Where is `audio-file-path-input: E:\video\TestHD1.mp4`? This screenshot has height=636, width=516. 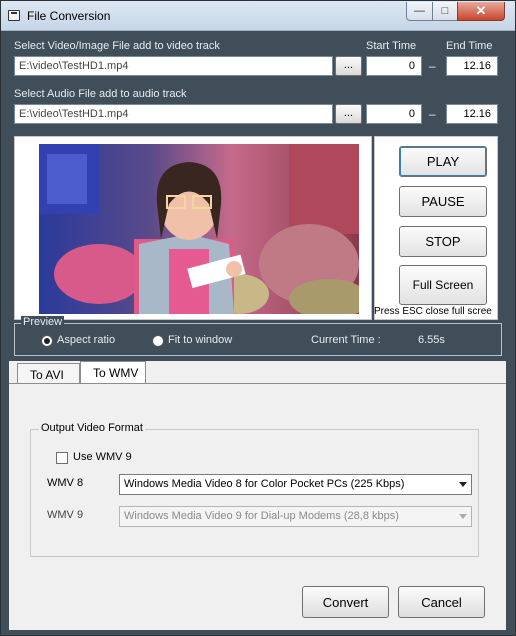 audio-file-path-input: E:\video\TestHD1.mp4 is located at coordinates (173, 114).